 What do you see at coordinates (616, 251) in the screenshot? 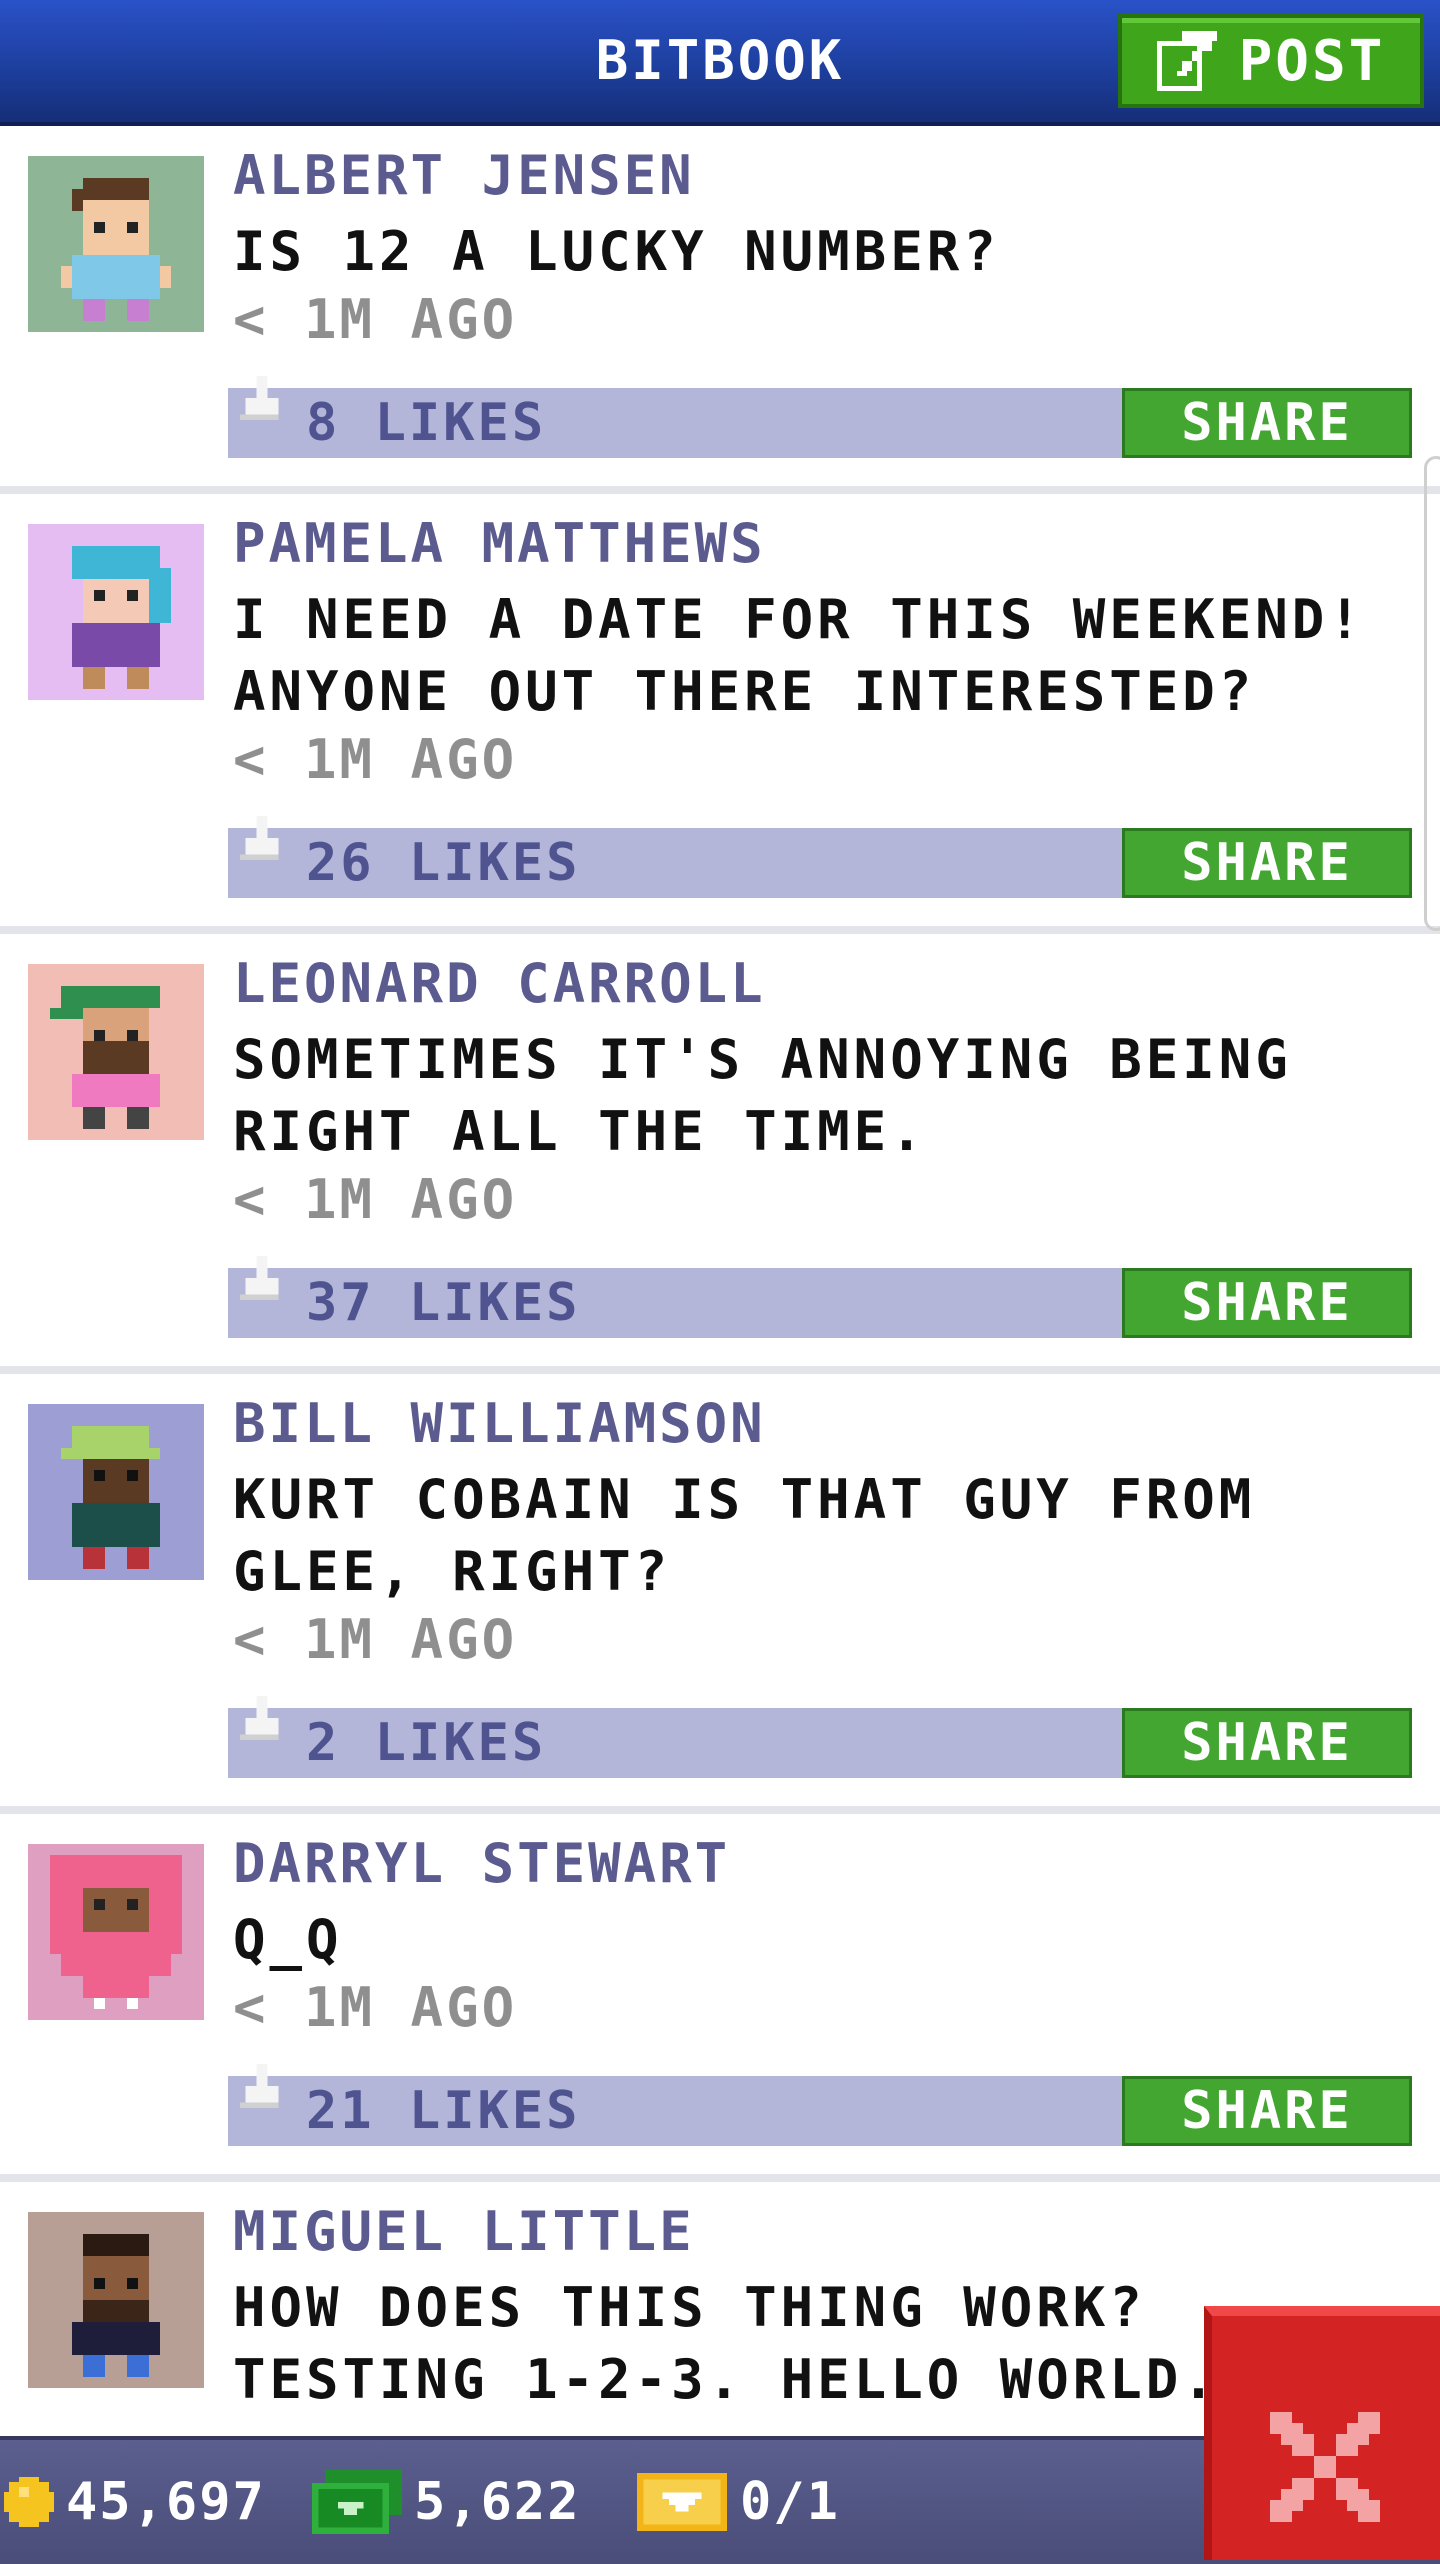
I see `post-message: IS 12 A LUCKY NUMBER?` at bounding box center [616, 251].